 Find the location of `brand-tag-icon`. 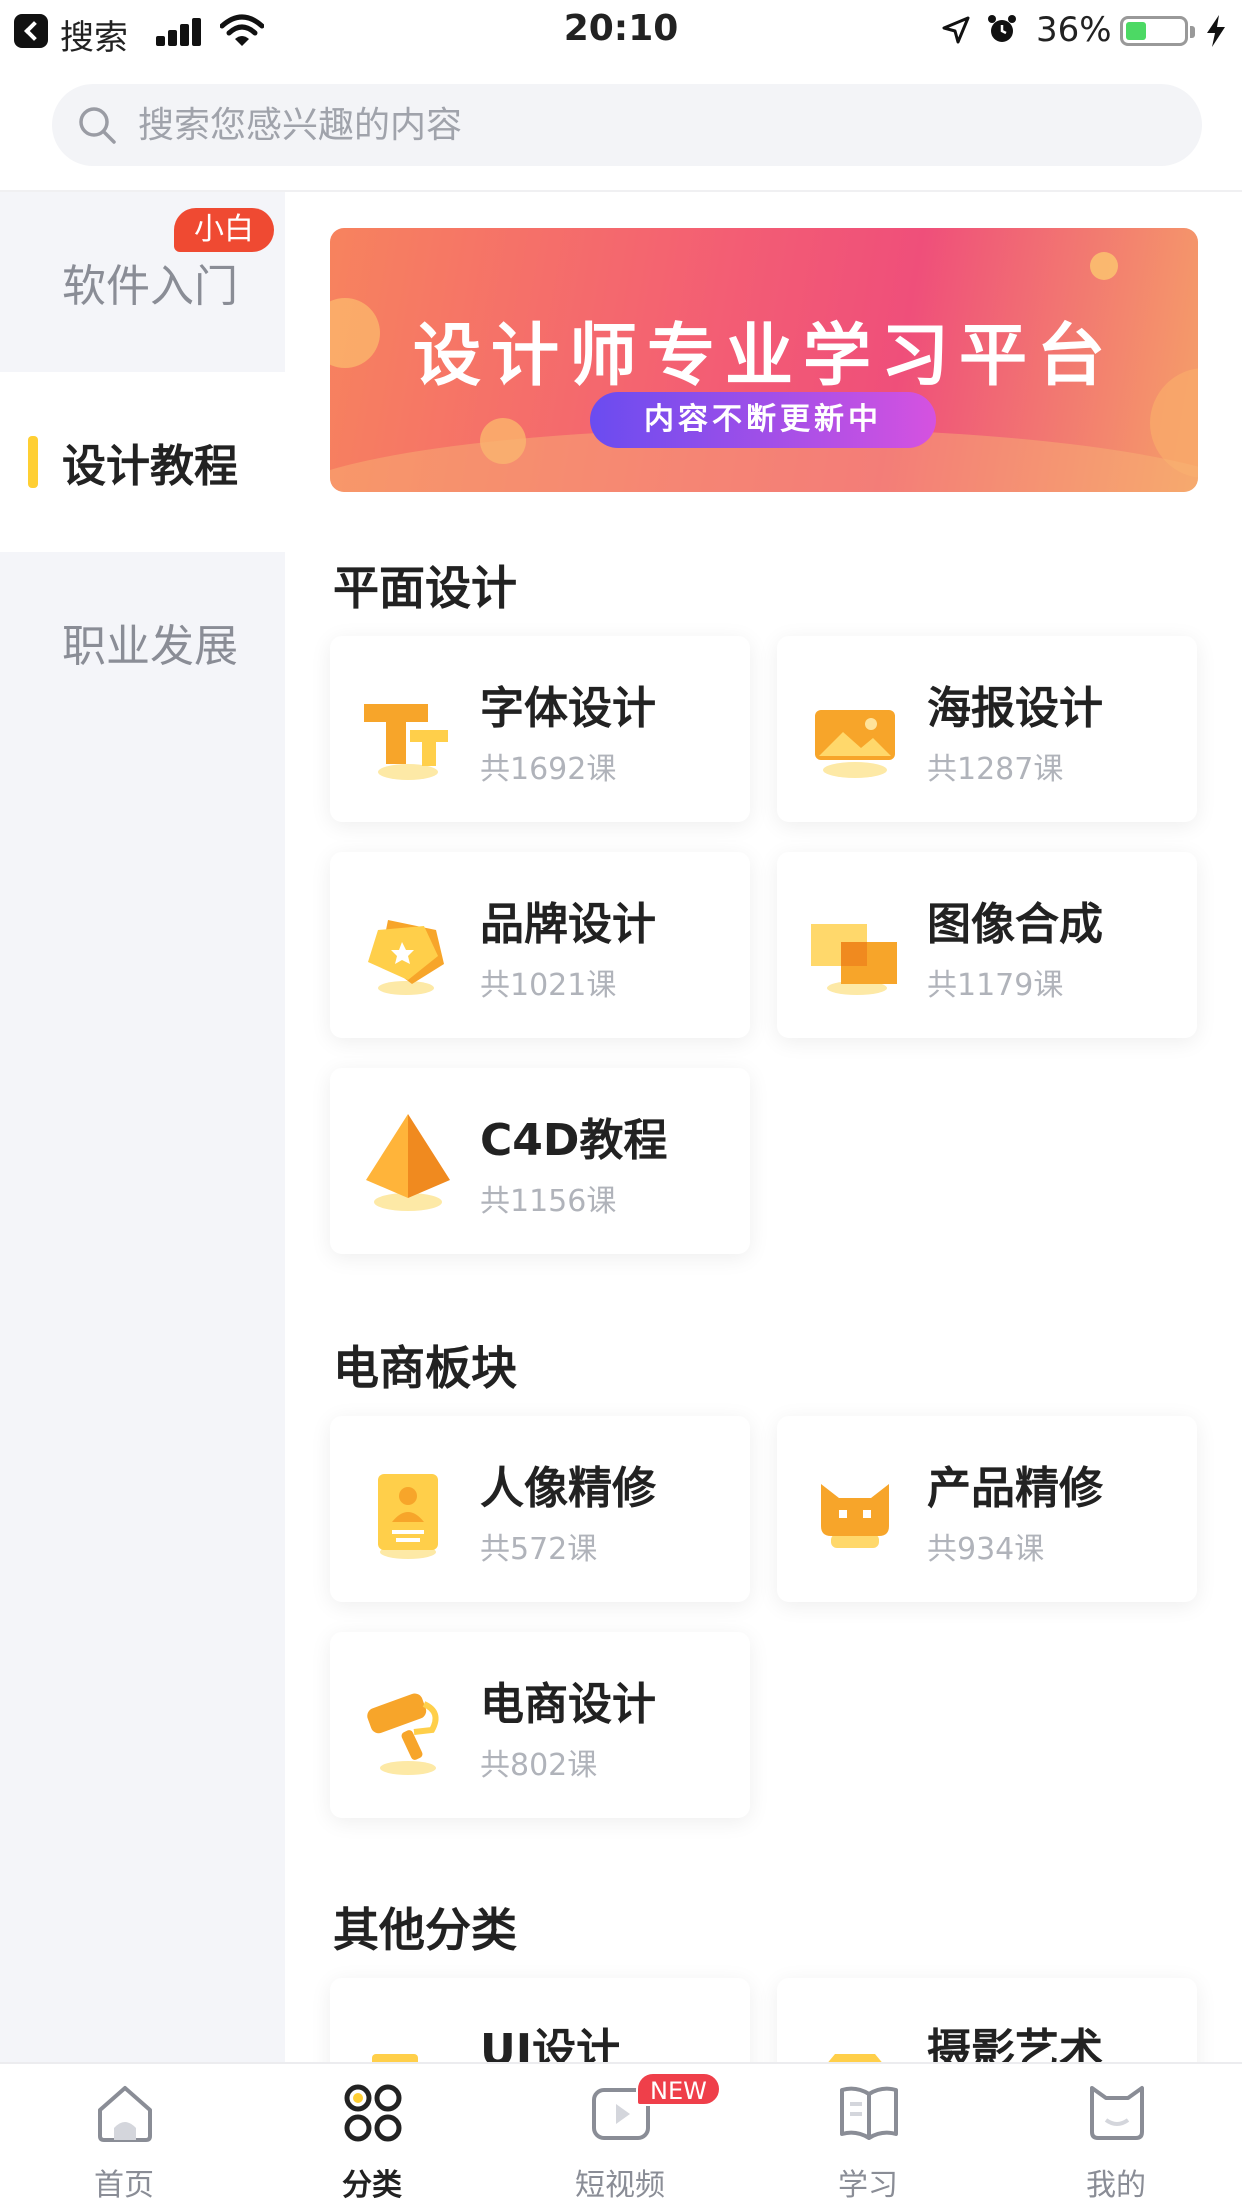

brand-tag-icon is located at coordinates (406, 957).